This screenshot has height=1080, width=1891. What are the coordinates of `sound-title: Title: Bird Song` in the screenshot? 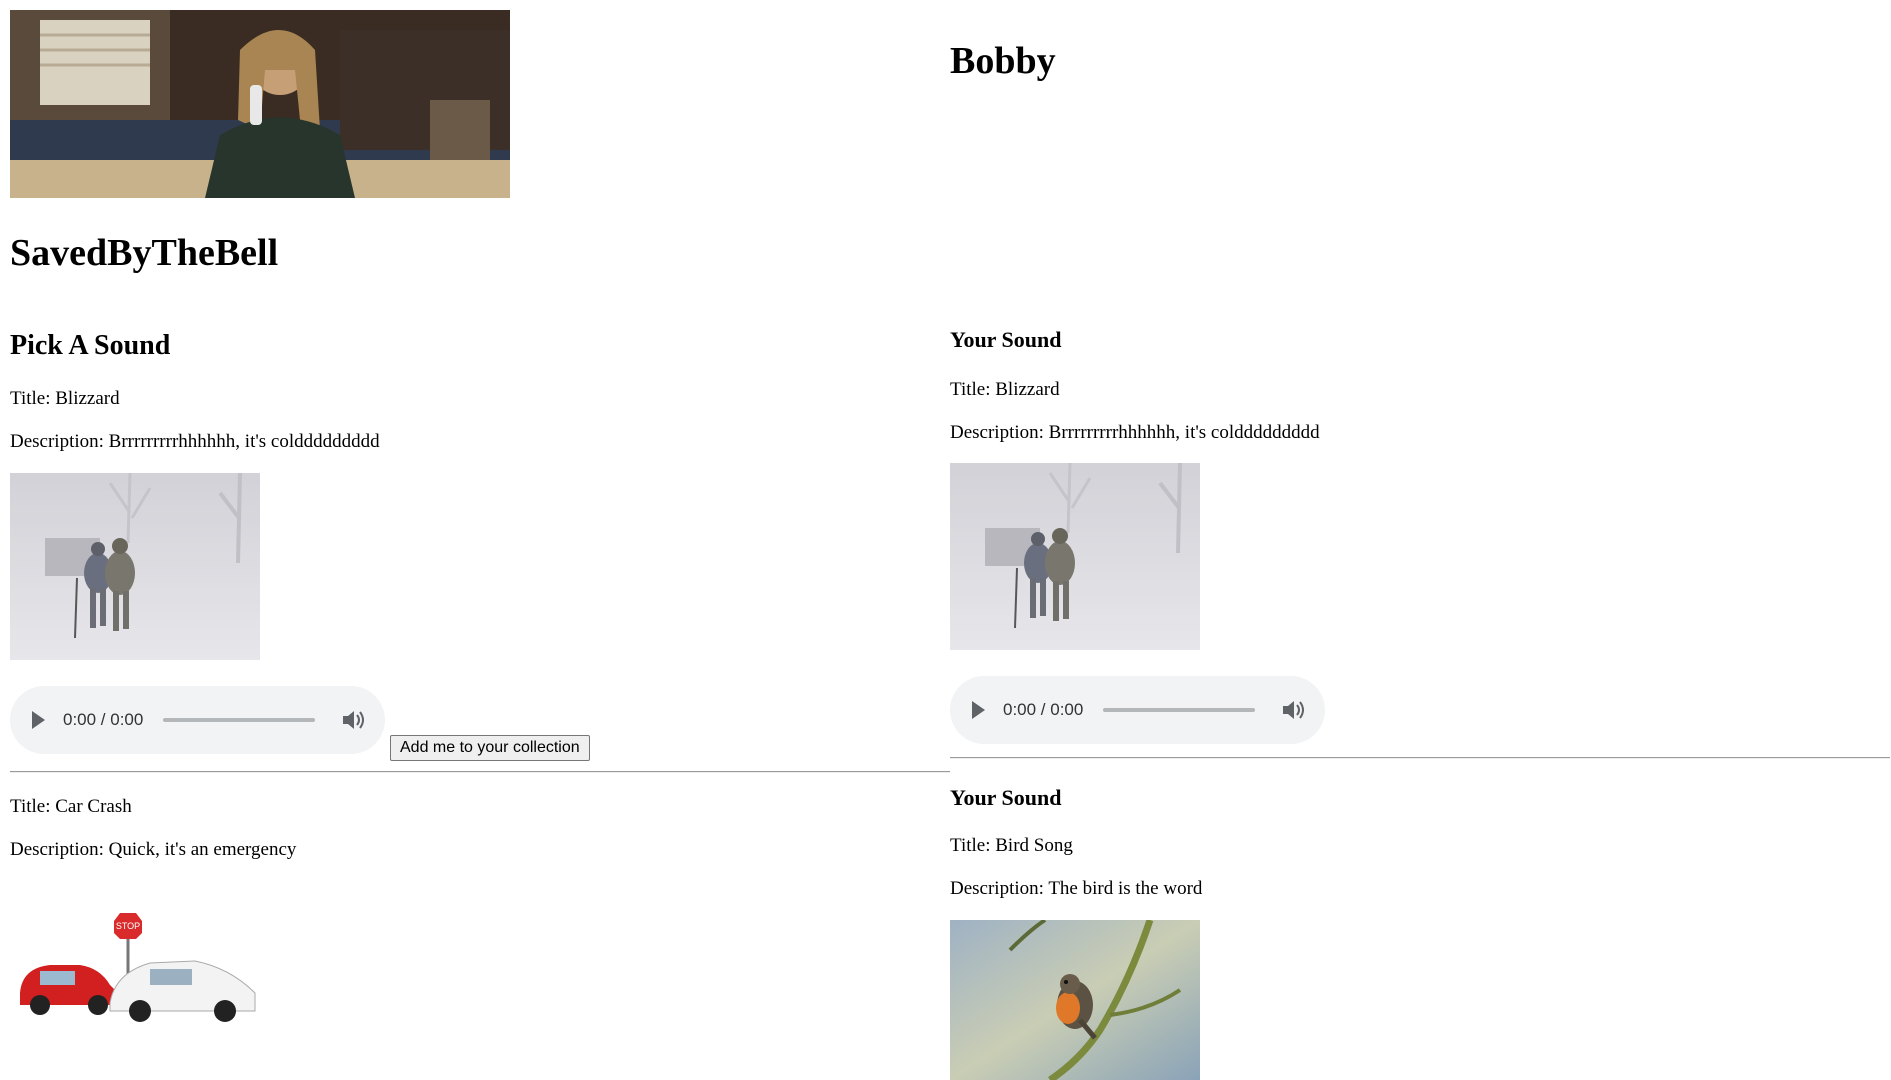 It's located at (1011, 845).